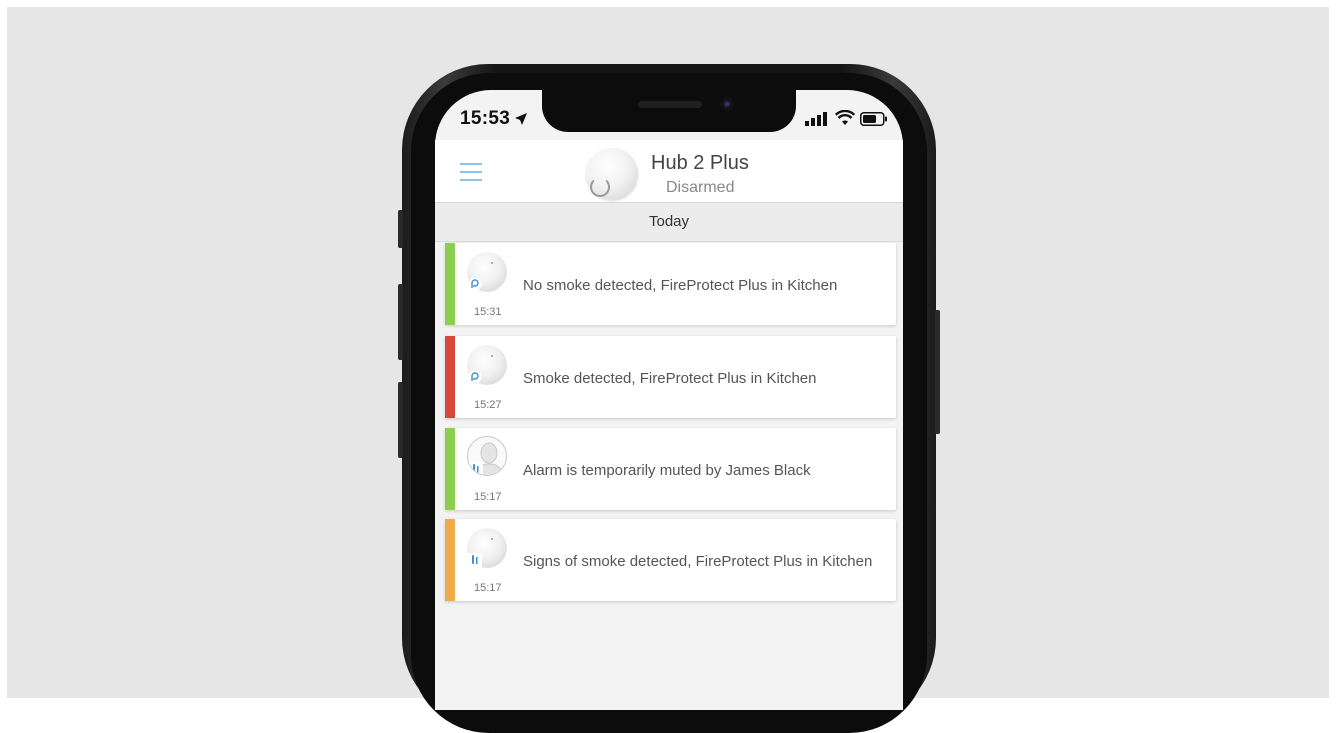 This screenshot has height=733, width=1336. I want to click on user-avatar-icon, so click(487, 456).